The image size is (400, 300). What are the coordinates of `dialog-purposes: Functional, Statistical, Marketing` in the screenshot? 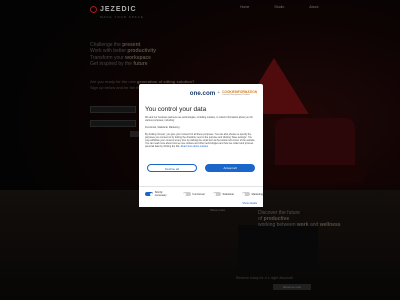 It's located at (162, 127).